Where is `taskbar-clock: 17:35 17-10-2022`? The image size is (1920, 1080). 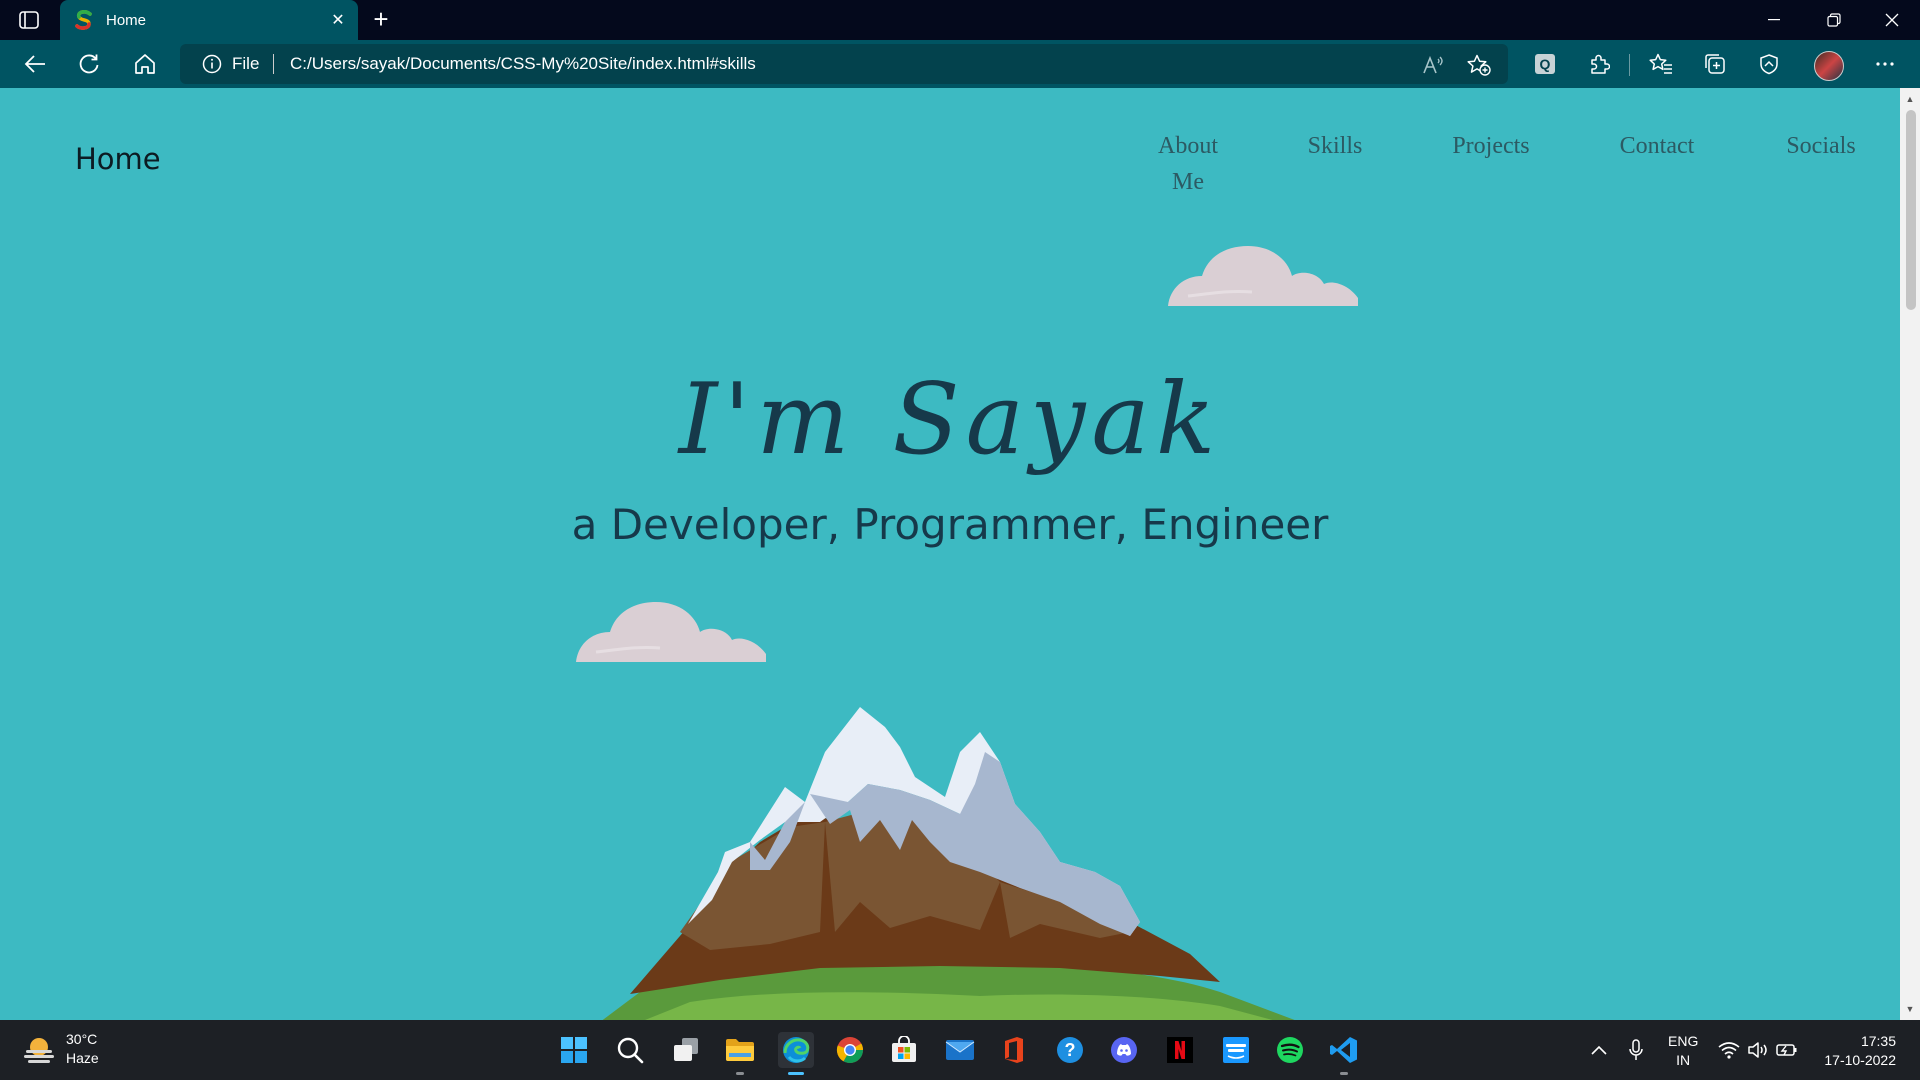 taskbar-clock: 17:35 17-10-2022 is located at coordinates (1857, 1051).